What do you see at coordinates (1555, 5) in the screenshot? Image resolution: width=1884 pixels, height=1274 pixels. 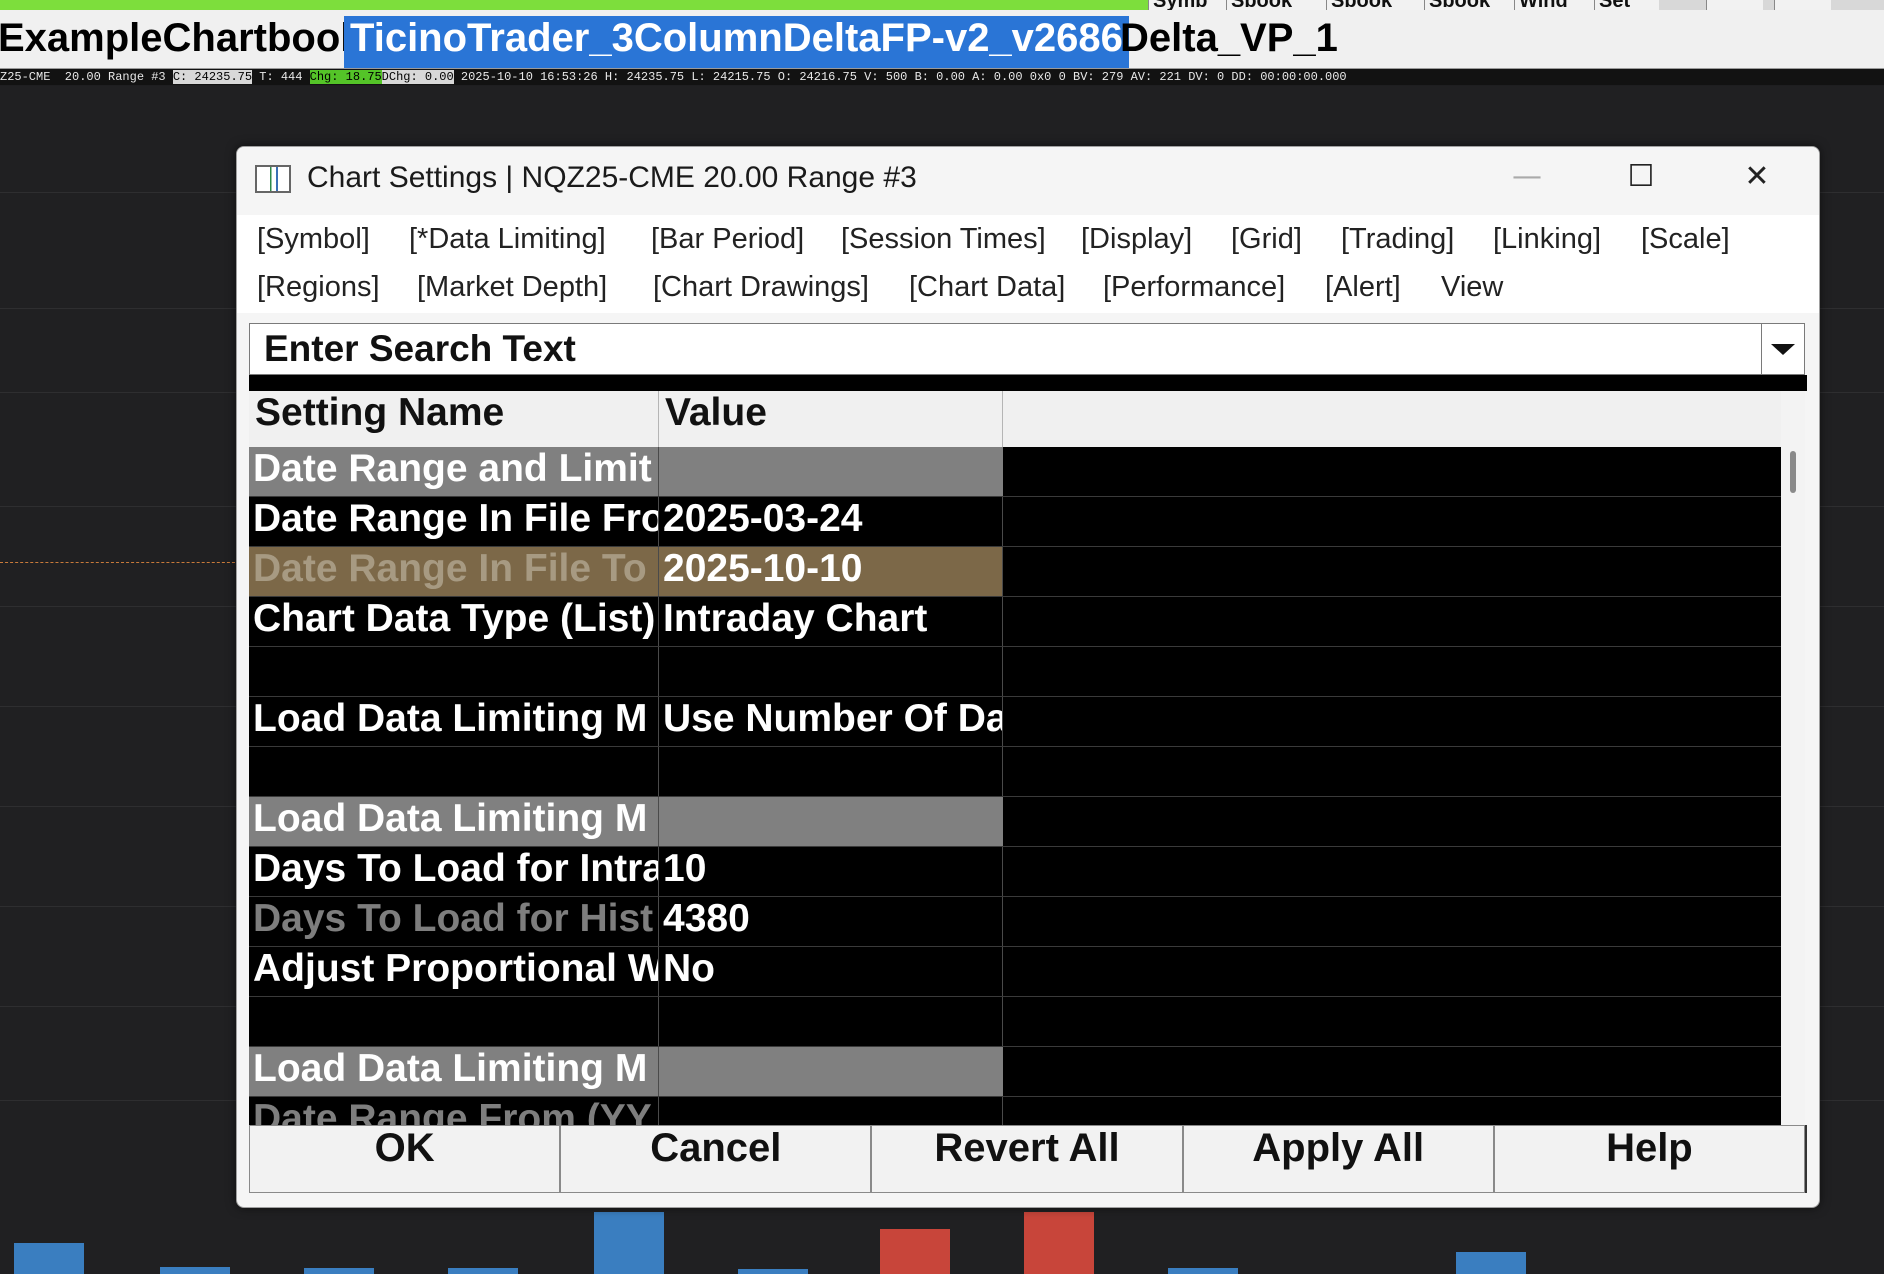 I see `window-button: Wind` at bounding box center [1555, 5].